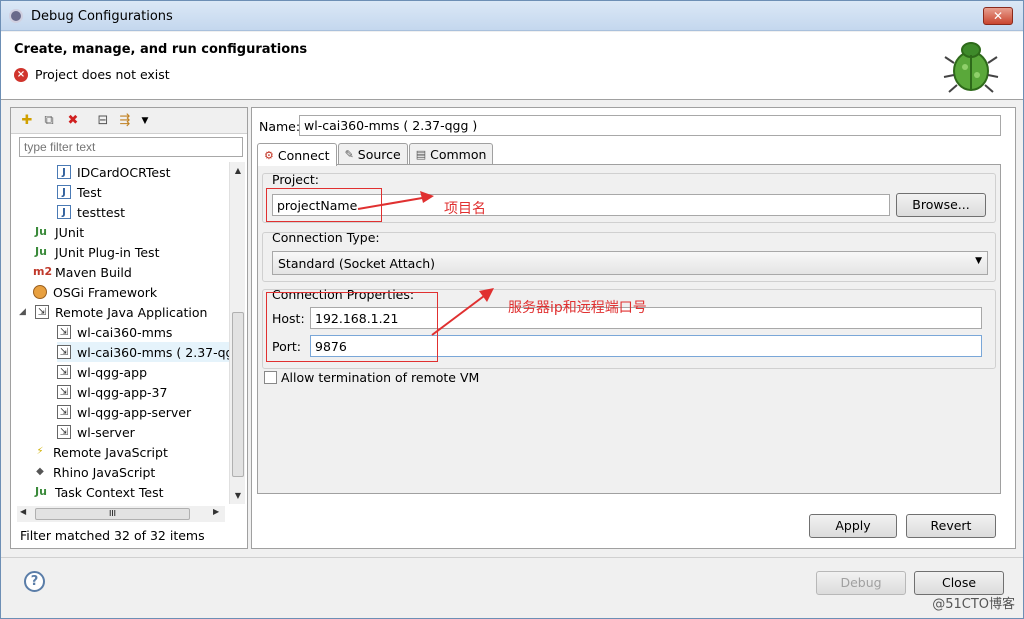  Describe the element at coordinates (356, 263) in the screenshot. I see `connection-type-value: Standard (Socket Attach)` at that location.